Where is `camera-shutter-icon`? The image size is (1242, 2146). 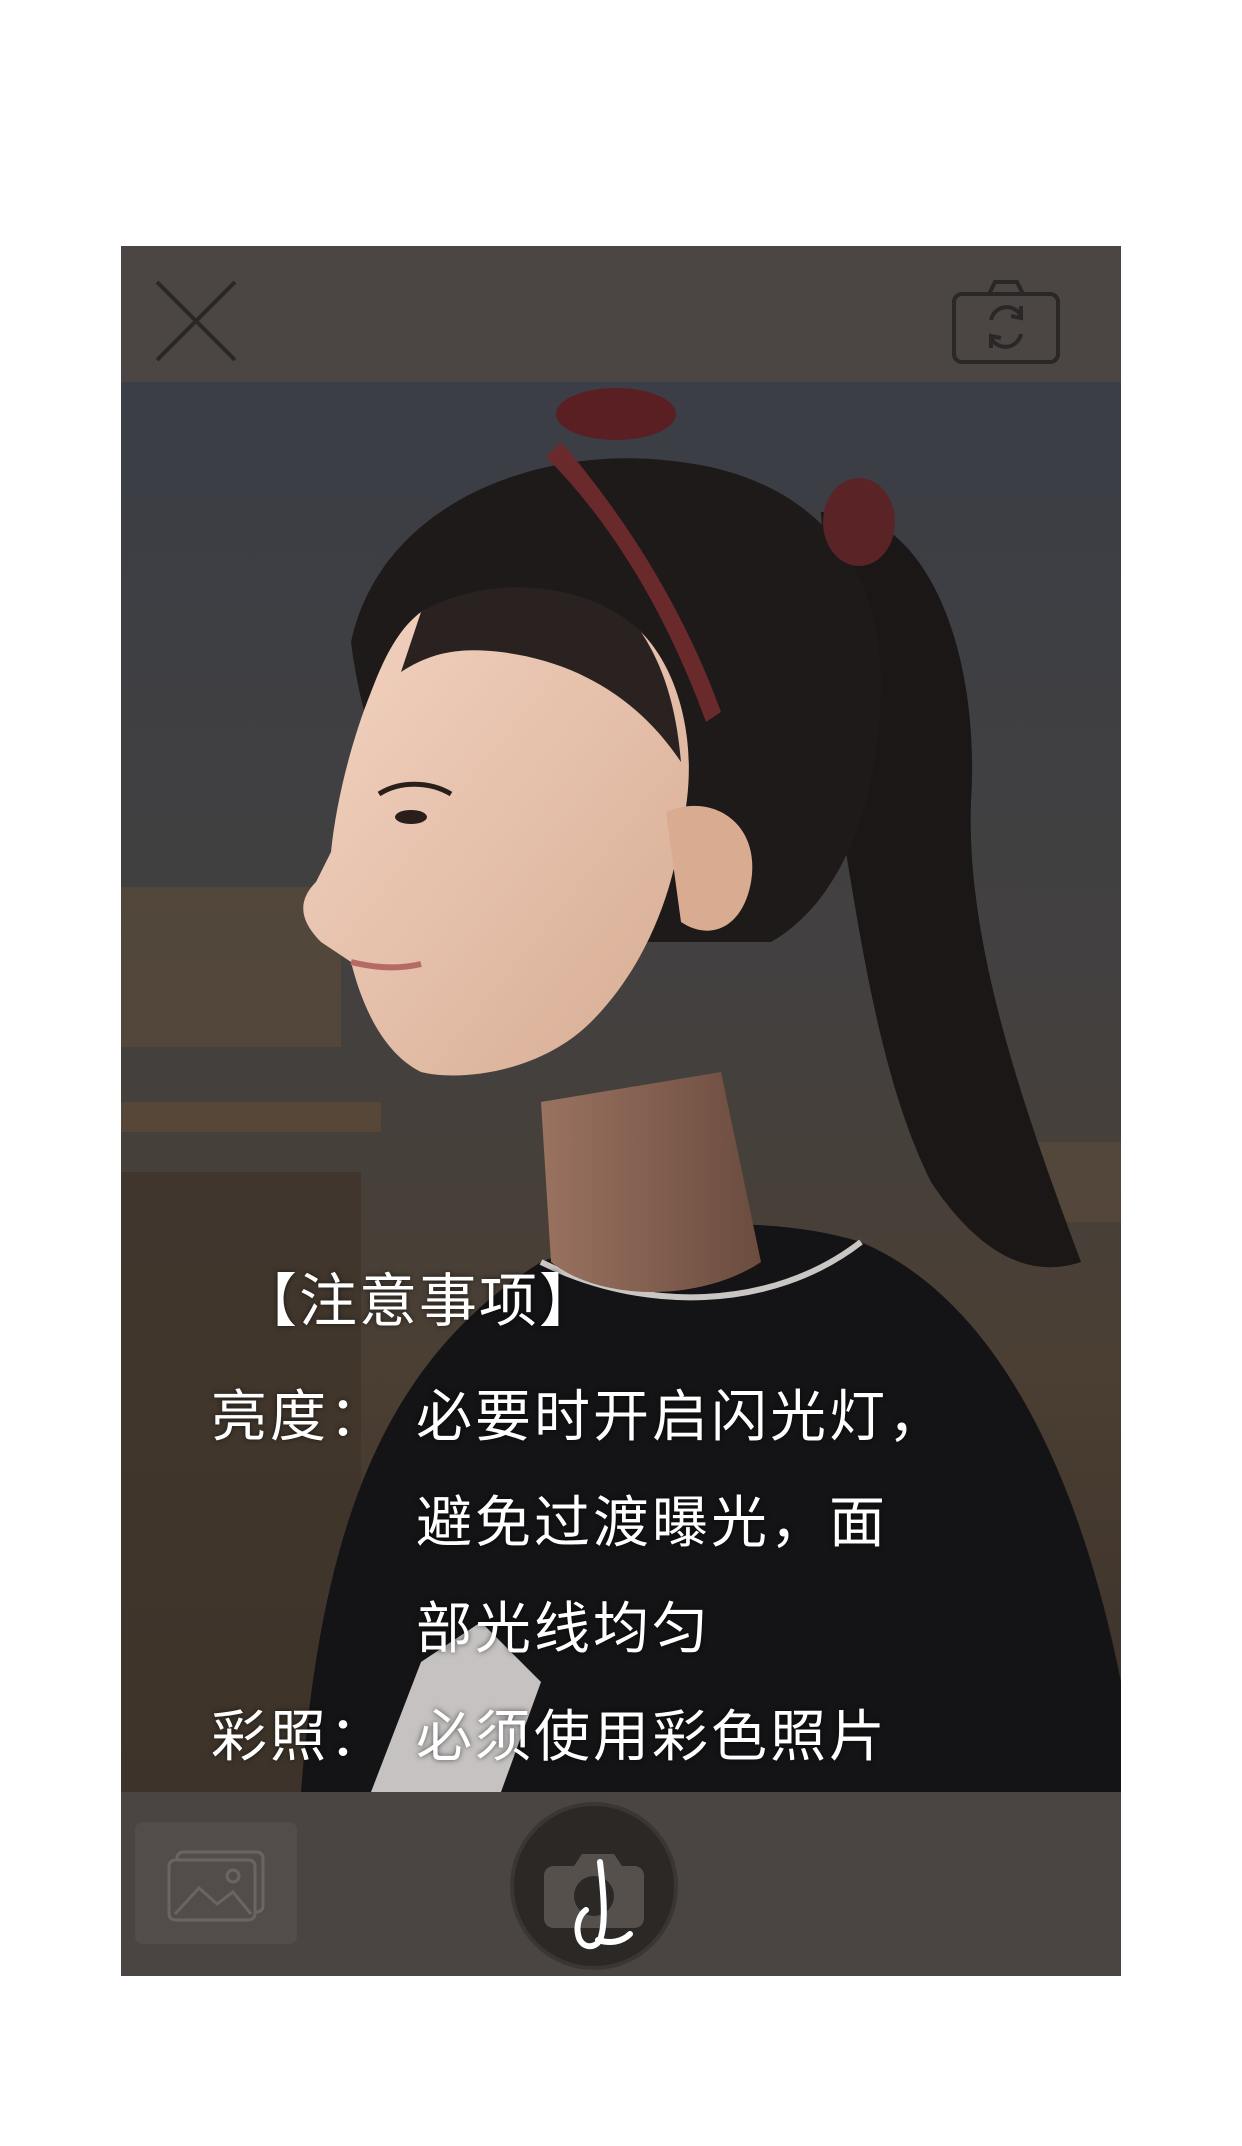
camera-shutter-icon is located at coordinates (594, 1902).